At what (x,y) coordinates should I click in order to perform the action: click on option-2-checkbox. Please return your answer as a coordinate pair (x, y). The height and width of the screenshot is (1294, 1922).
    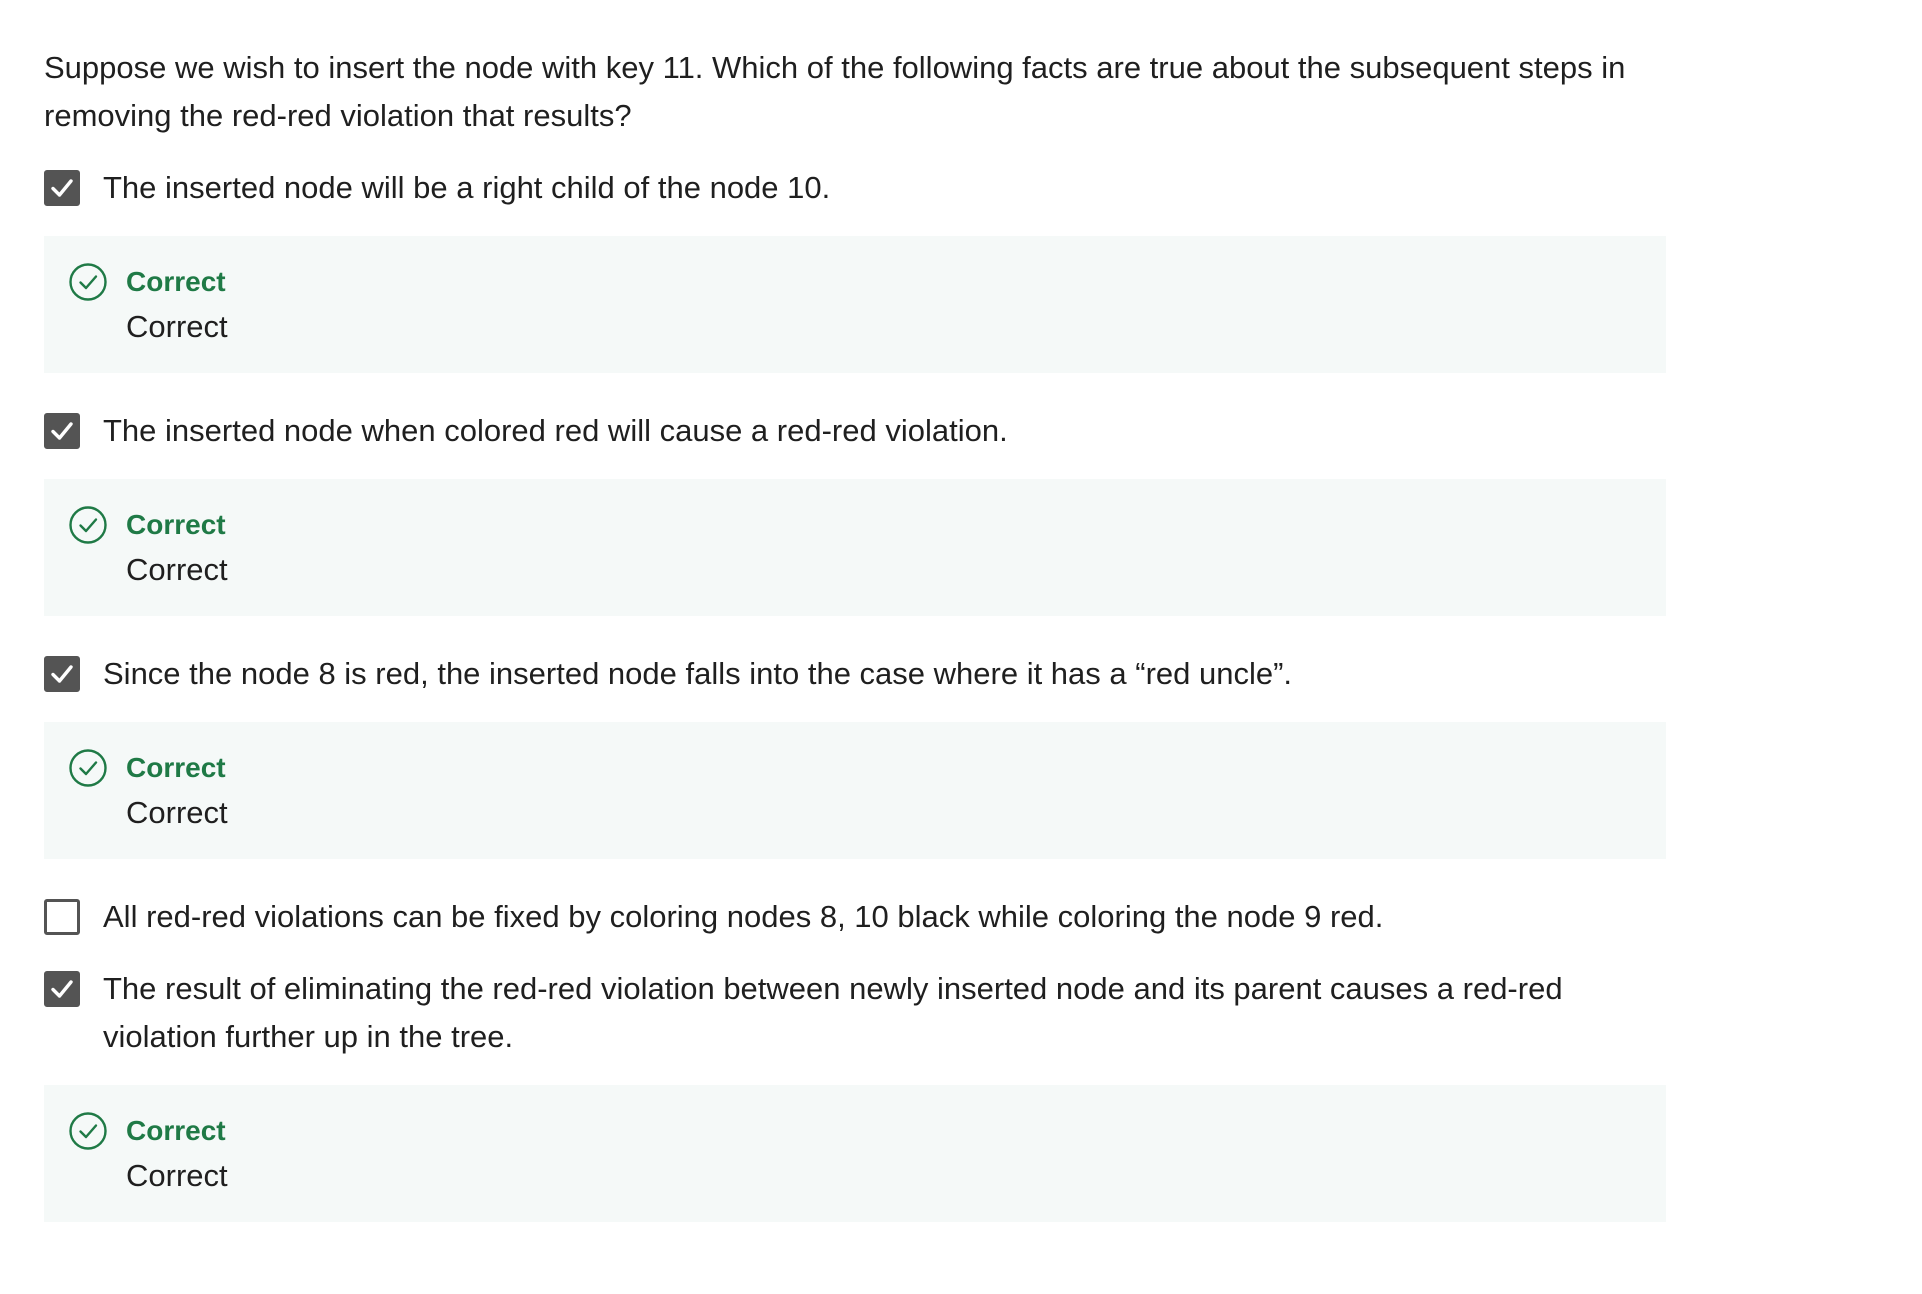
    Looking at the image, I should click on (62, 431).